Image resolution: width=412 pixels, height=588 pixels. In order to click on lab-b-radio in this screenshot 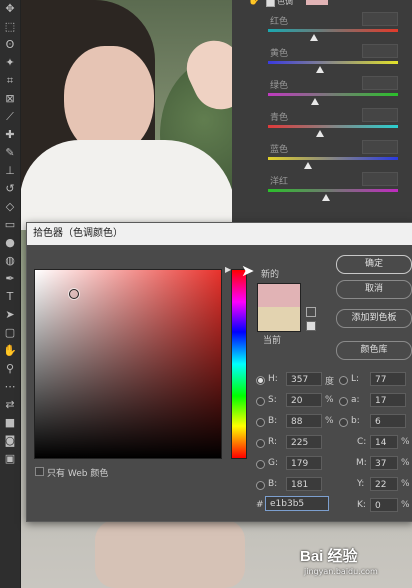, I will do `click(343, 422)`.